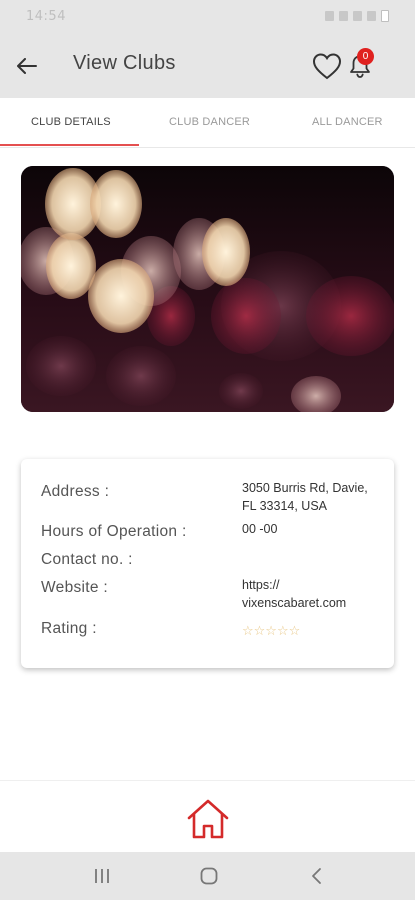 The width and height of the screenshot is (415, 900). I want to click on tab-indicator, so click(69, 145).